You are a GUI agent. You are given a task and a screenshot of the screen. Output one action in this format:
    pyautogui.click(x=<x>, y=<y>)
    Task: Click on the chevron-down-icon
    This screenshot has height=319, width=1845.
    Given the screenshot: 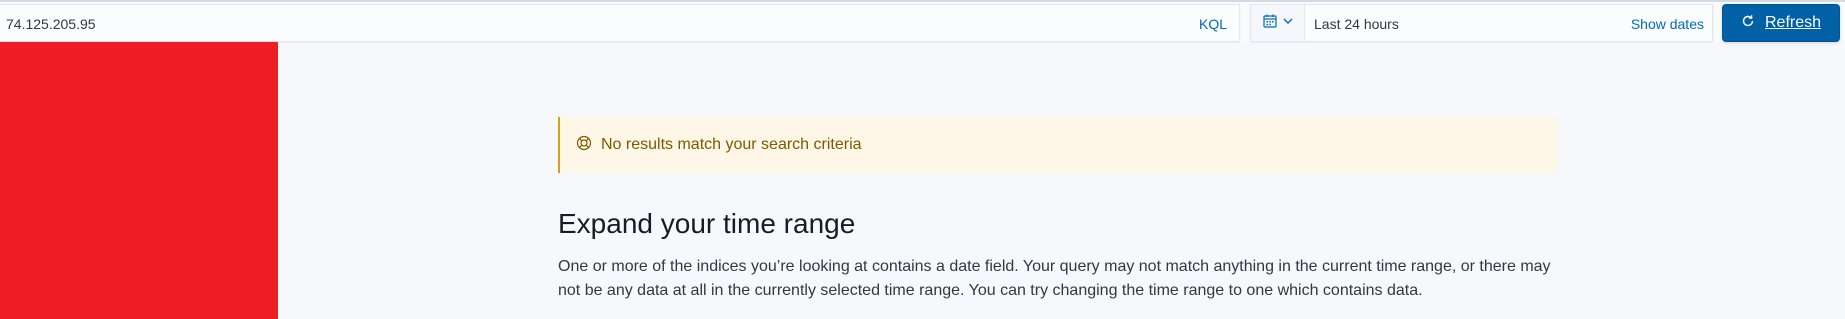 What is the action you would take?
    pyautogui.click(x=1288, y=23)
    